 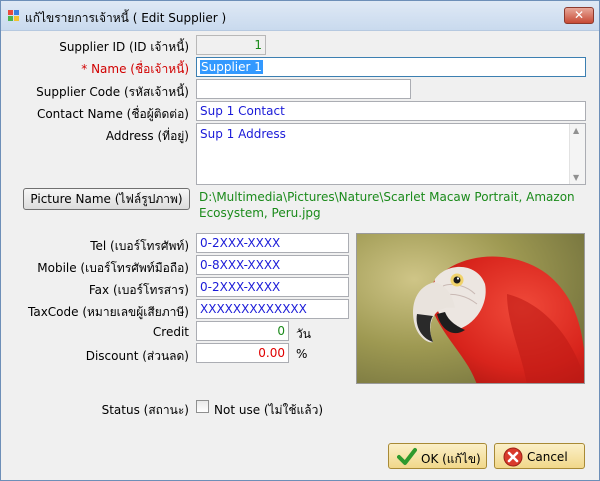 What do you see at coordinates (272, 287) in the screenshot?
I see `fax-input: 0-2XXX-XXXX` at bounding box center [272, 287].